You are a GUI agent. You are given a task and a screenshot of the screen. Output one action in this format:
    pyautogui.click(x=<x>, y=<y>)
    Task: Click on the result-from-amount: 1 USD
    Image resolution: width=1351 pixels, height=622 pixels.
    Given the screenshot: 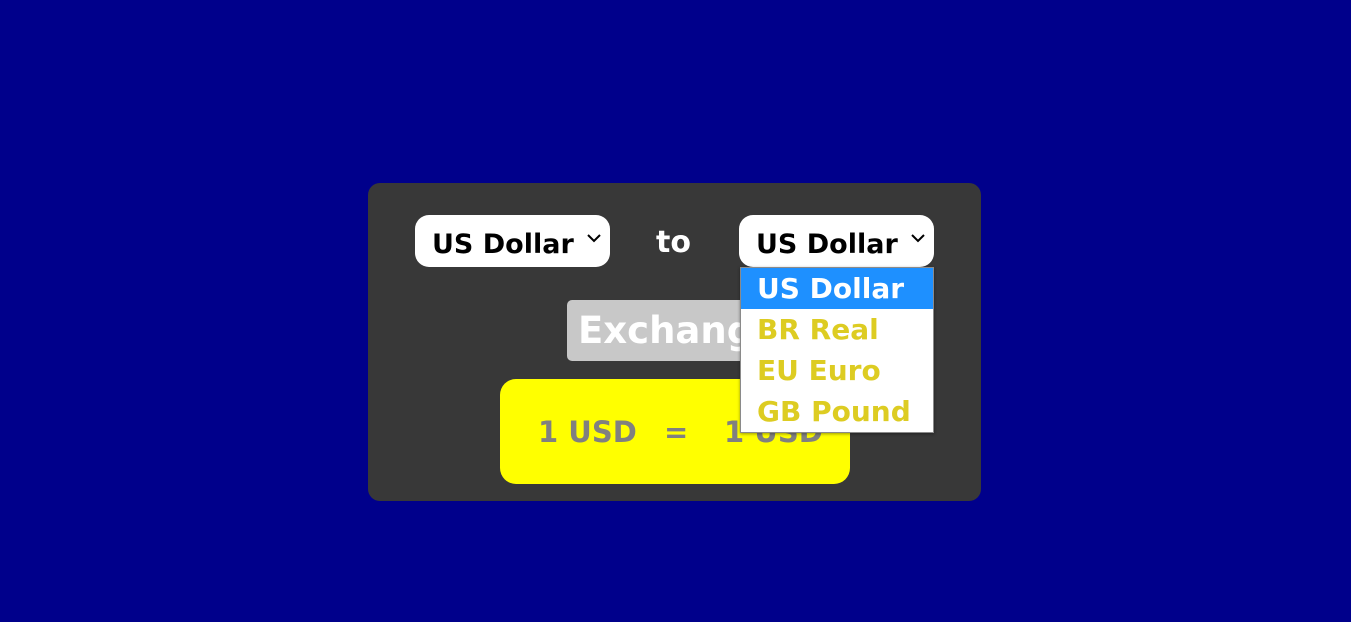 What is the action you would take?
    pyautogui.click(x=587, y=432)
    